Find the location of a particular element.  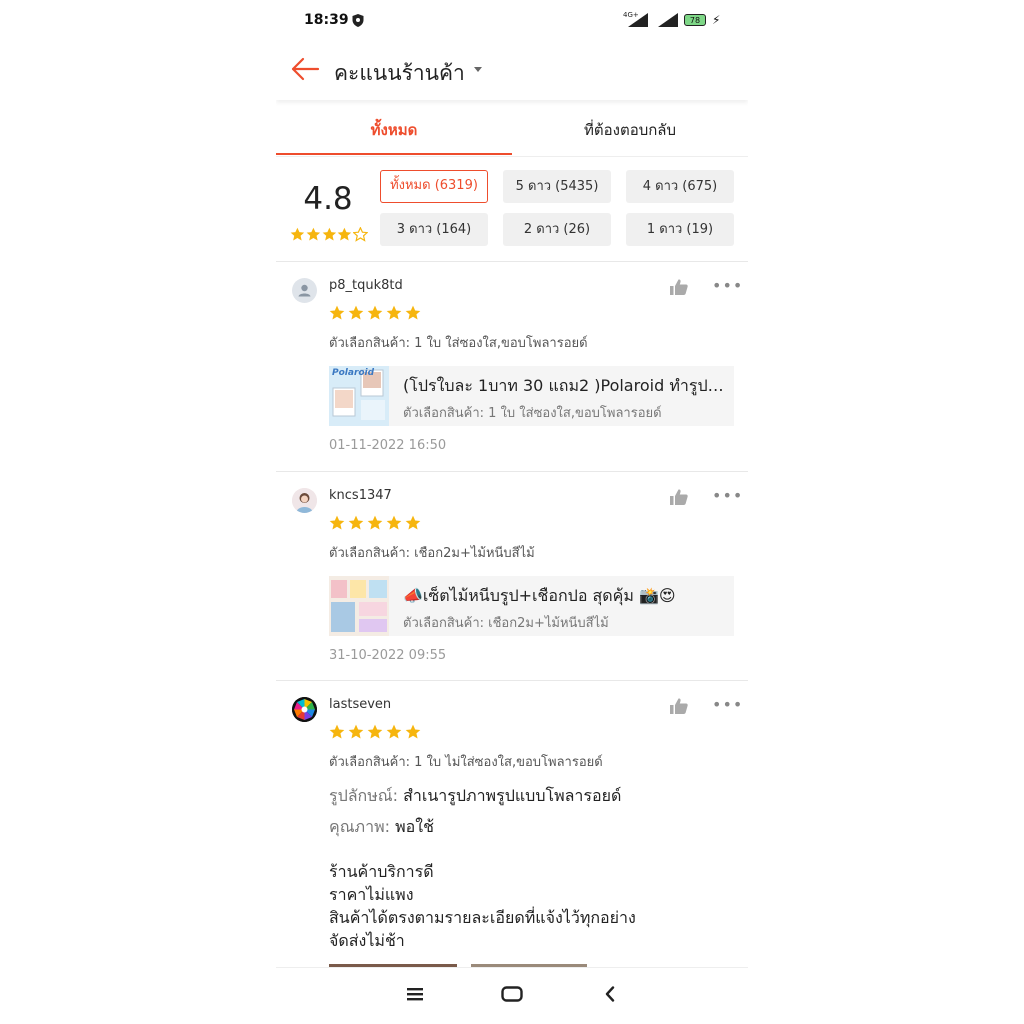

review-attribute-quality: คุณภาพ: พอใช้ is located at coordinates (381, 827).